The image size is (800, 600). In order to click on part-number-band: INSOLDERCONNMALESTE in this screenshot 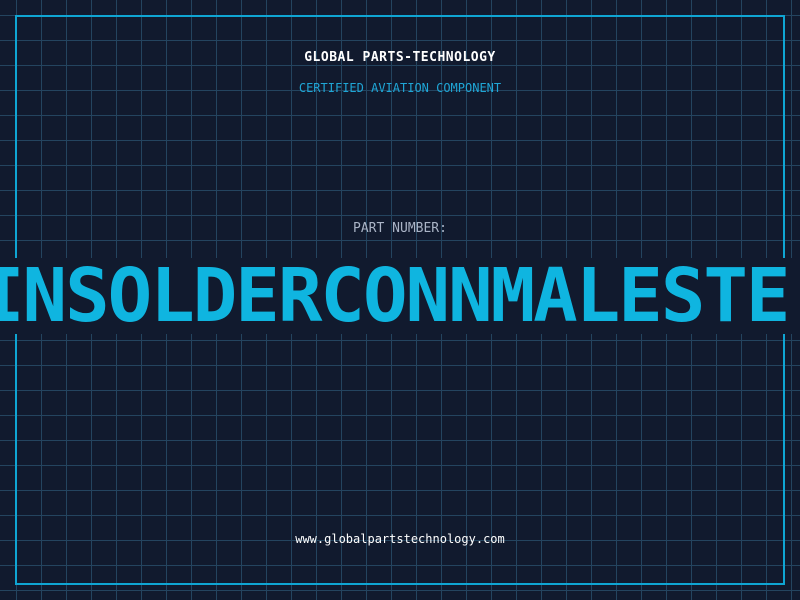, I will do `click(400, 296)`.